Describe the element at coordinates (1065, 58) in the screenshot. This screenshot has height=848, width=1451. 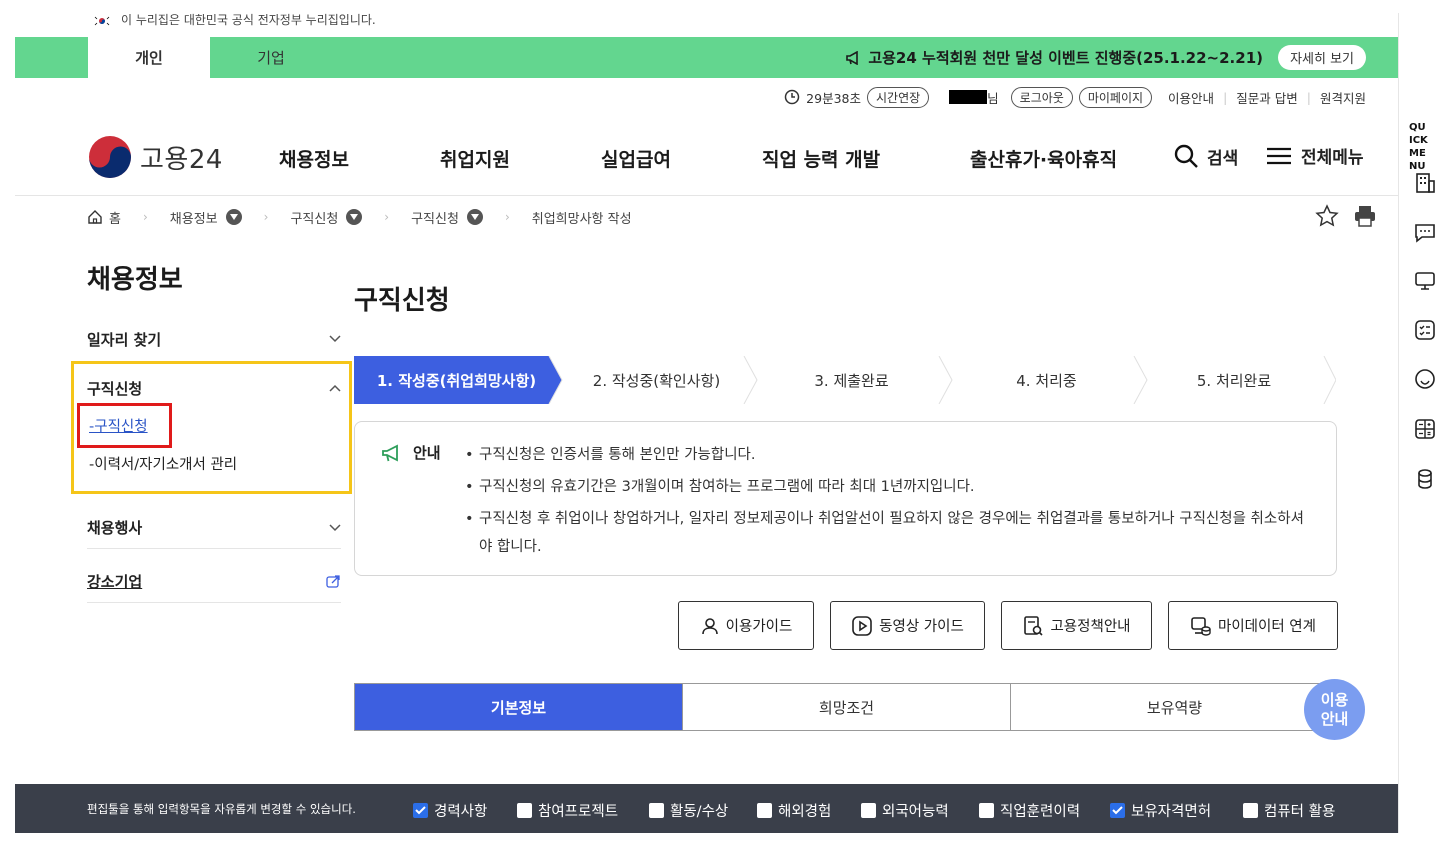
I see `event-banner-text: 고용24 누적회원 천만 달성 이벤트 진행중(25.1.22~2.21)` at that location.